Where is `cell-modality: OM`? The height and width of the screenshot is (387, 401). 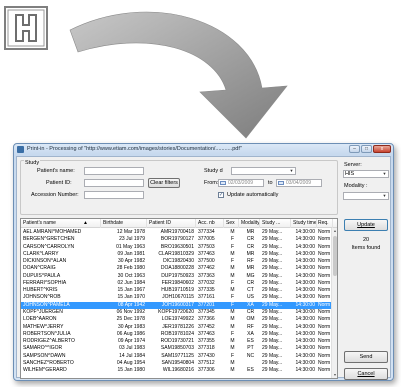
cell-modality: OM is located at coordinates (250, 319).